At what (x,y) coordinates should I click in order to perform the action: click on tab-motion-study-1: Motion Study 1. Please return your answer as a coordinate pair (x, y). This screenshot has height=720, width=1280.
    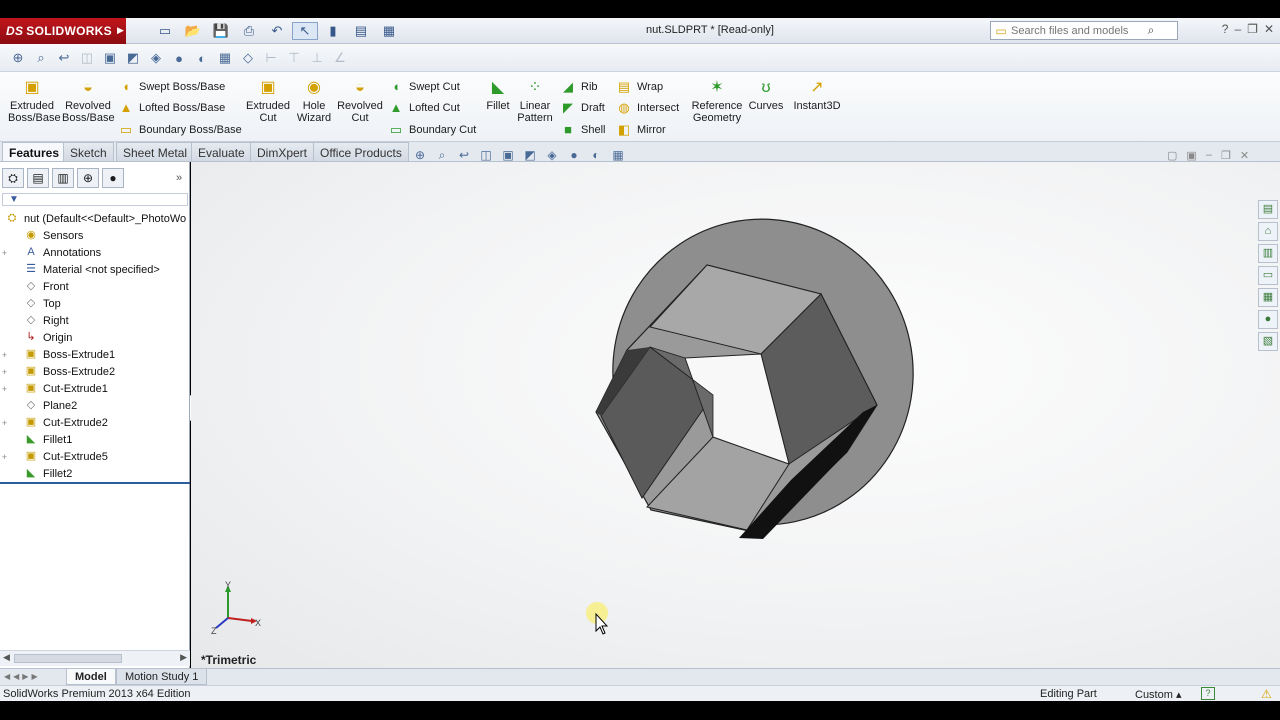
    Looking at the image, I should click on (162, 677).